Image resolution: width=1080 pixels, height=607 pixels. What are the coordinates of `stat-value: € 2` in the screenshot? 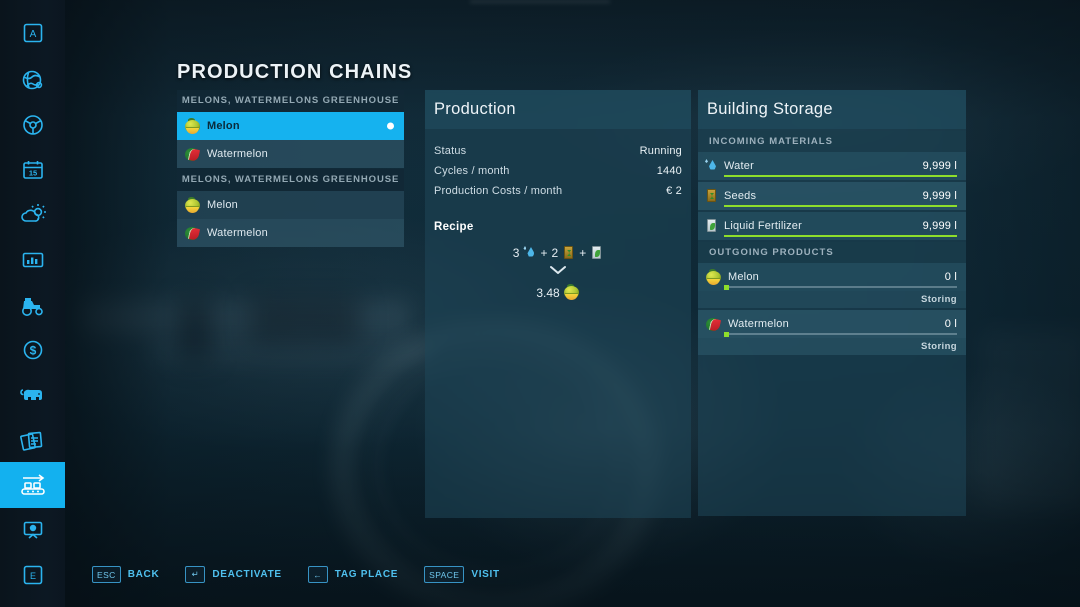 It's located at (674, 191).